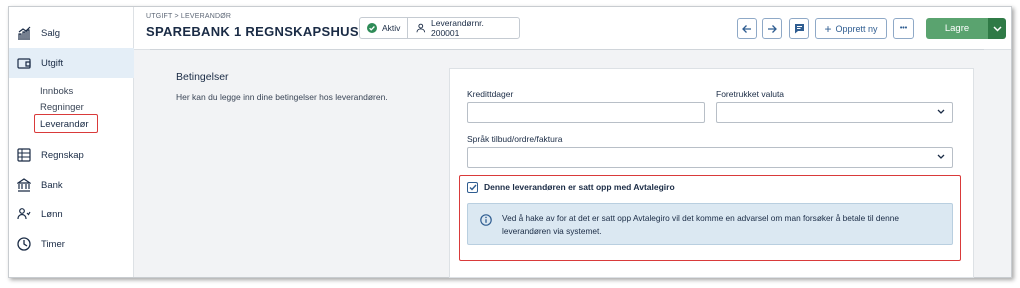 The width and height of the screenshot is (1020, 288). What do you see at coordinates (834, 112) in the screenshot?
I see `currency-select` at bounding box center [834, 112].